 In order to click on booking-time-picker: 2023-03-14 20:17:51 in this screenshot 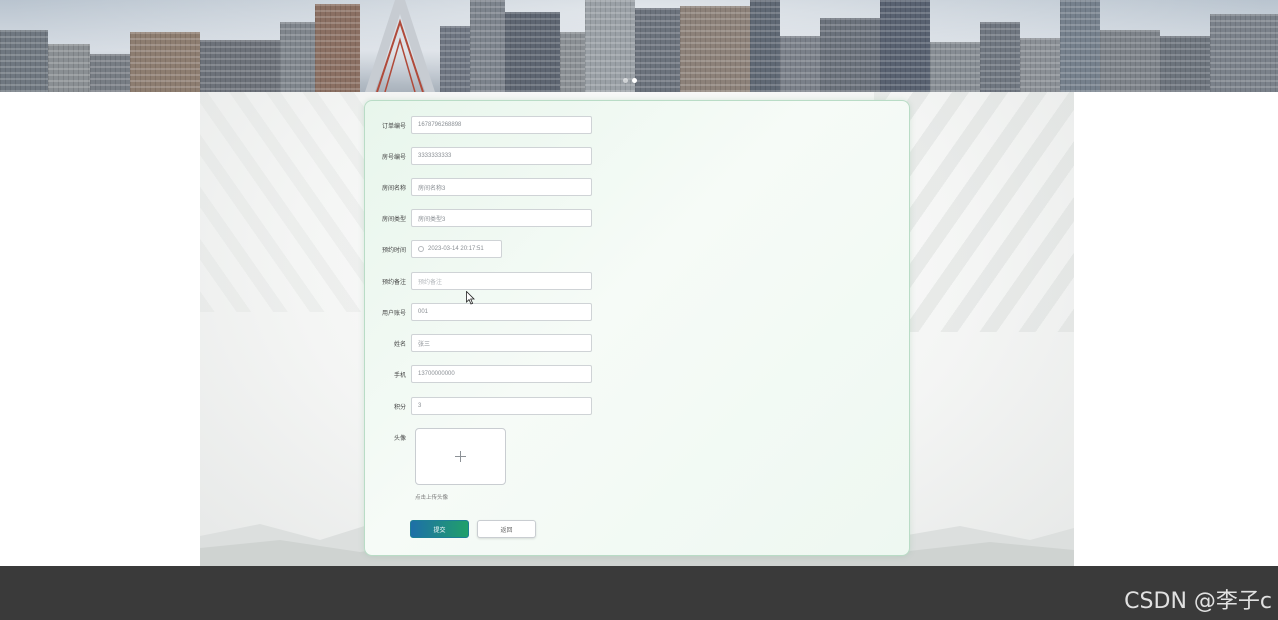, I will do `click(456, 249)`.